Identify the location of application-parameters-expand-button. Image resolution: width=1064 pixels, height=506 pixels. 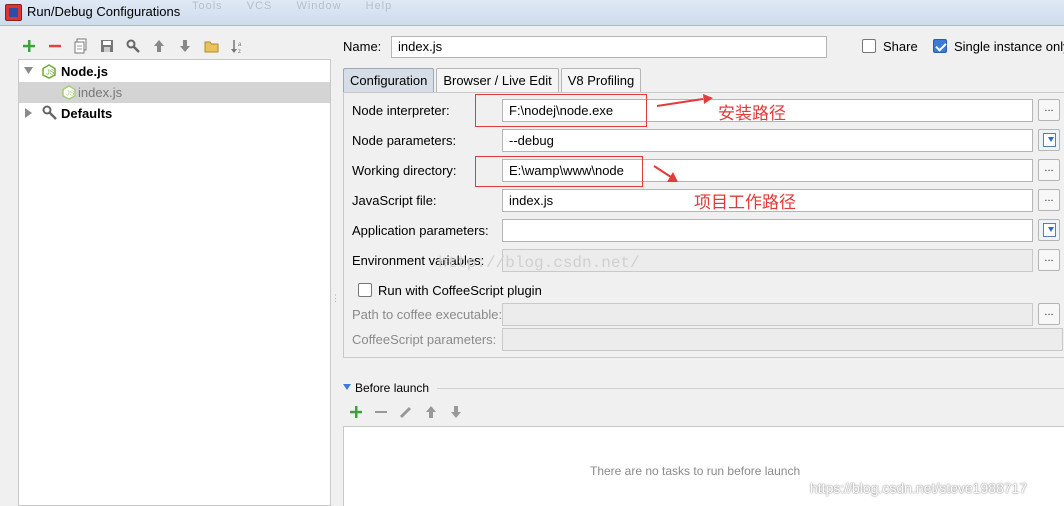
(1049, 230).